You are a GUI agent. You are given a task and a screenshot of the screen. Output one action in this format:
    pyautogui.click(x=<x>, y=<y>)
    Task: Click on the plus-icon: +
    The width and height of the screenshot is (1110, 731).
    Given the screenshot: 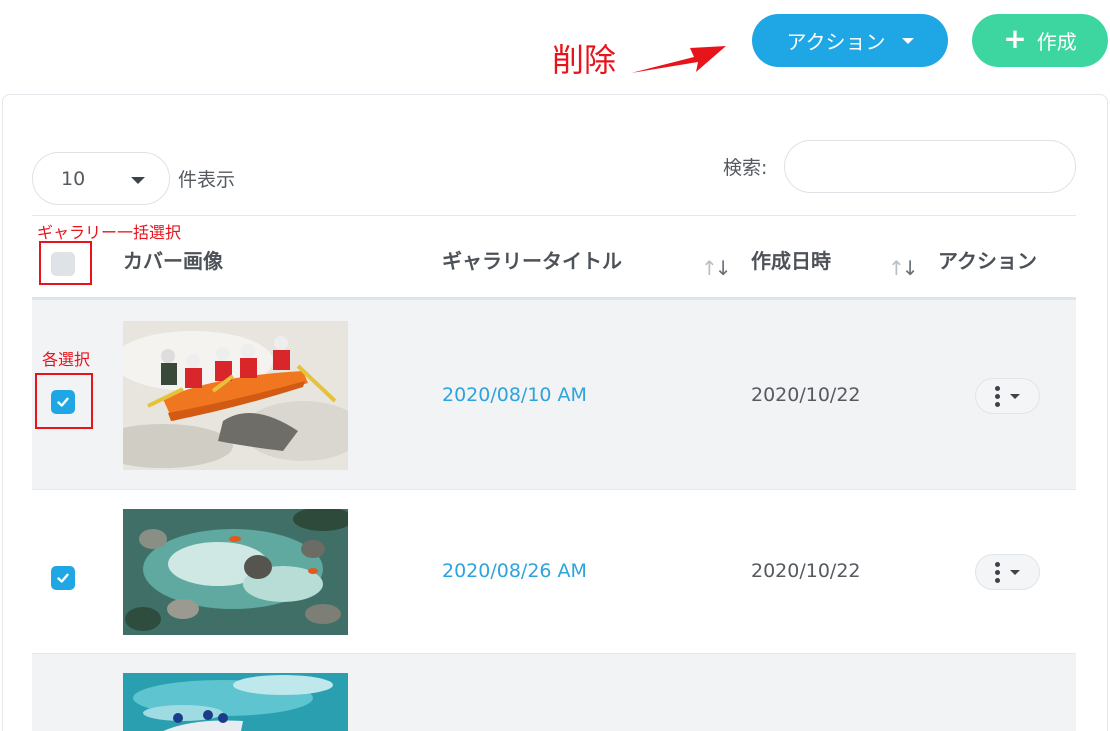 What is the action you would take?
    pyautogui.click(x=1015, y=38)
    